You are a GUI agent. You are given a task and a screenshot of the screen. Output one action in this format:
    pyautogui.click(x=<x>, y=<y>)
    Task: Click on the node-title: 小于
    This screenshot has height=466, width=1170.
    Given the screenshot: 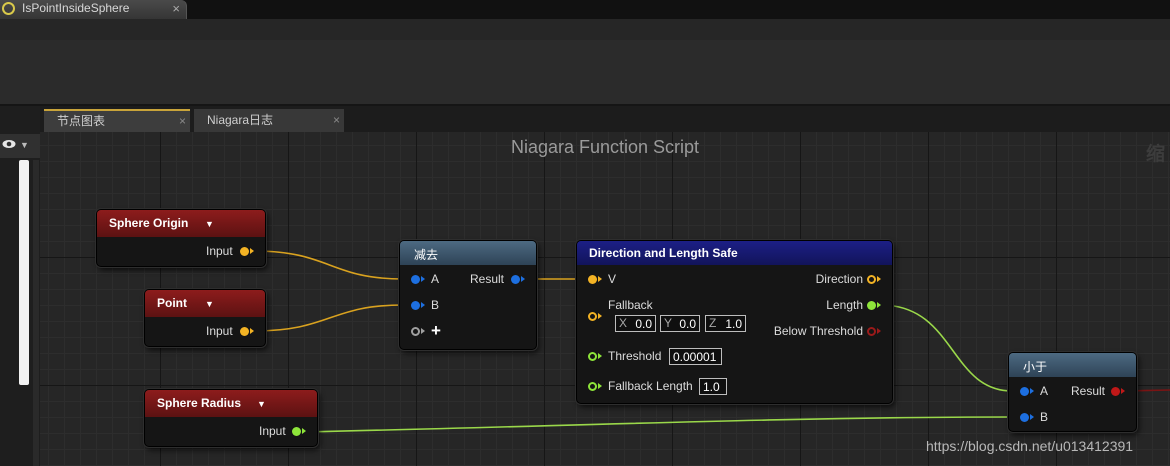 What is the action you would take?
    pyautogui.click(x=1035, y=367)
    